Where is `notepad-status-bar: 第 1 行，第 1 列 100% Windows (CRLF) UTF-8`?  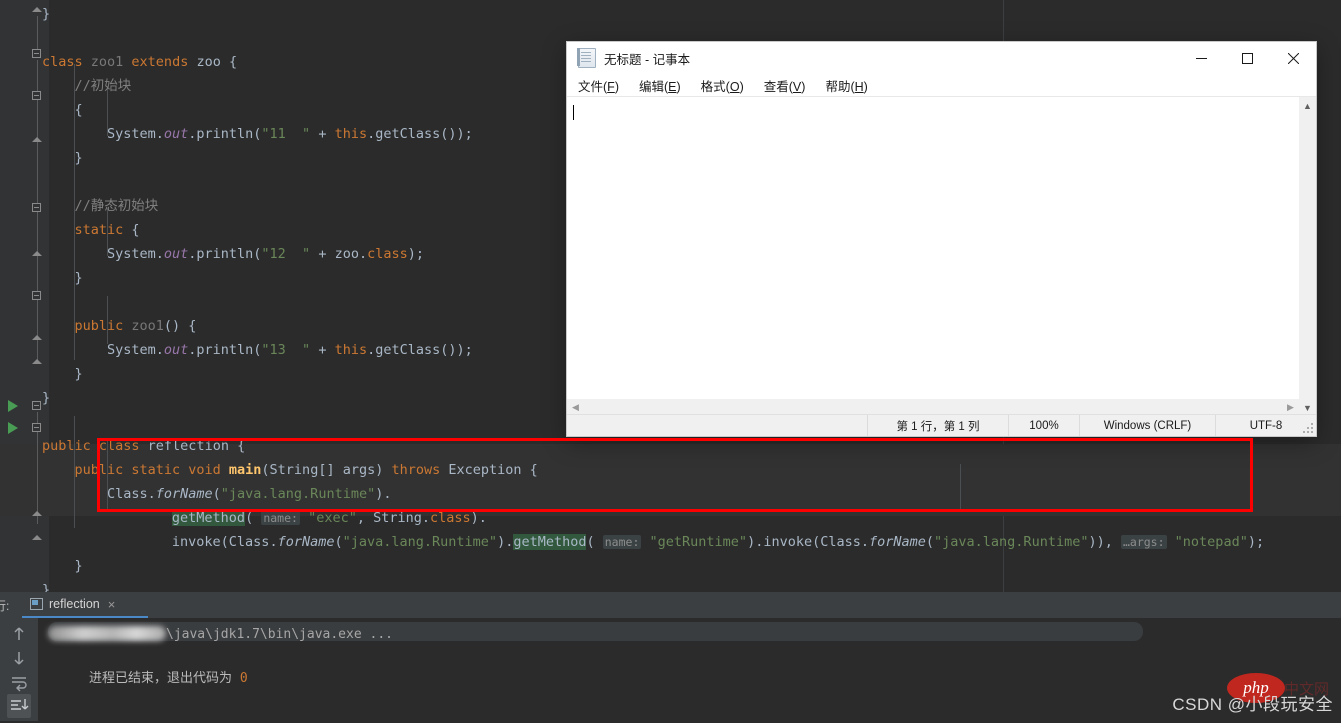
notepad-status-bar: 第 1 行，第 1 列 100% Windows (CRLF) UTF-8 is located at coordinates (941, 425).